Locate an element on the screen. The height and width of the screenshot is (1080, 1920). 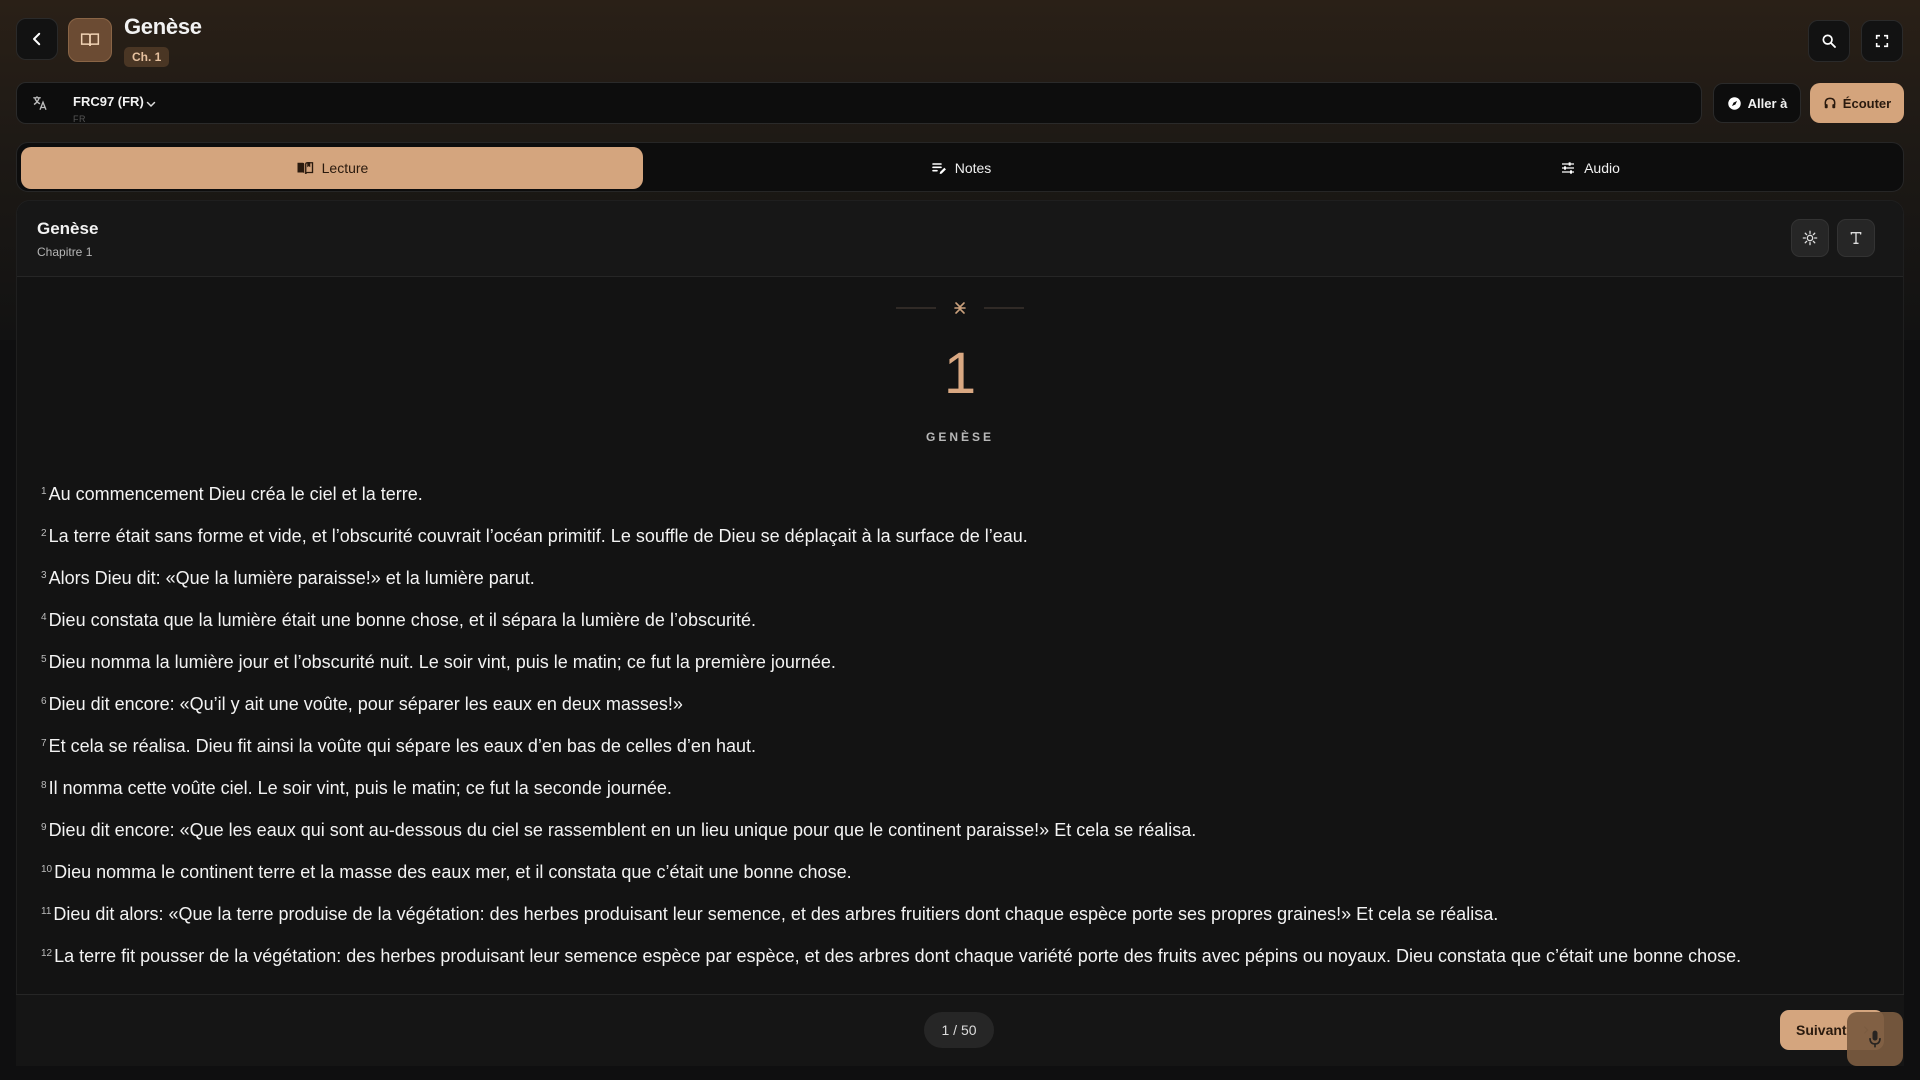
chapter-ornament is located at coordinates (960, 308).